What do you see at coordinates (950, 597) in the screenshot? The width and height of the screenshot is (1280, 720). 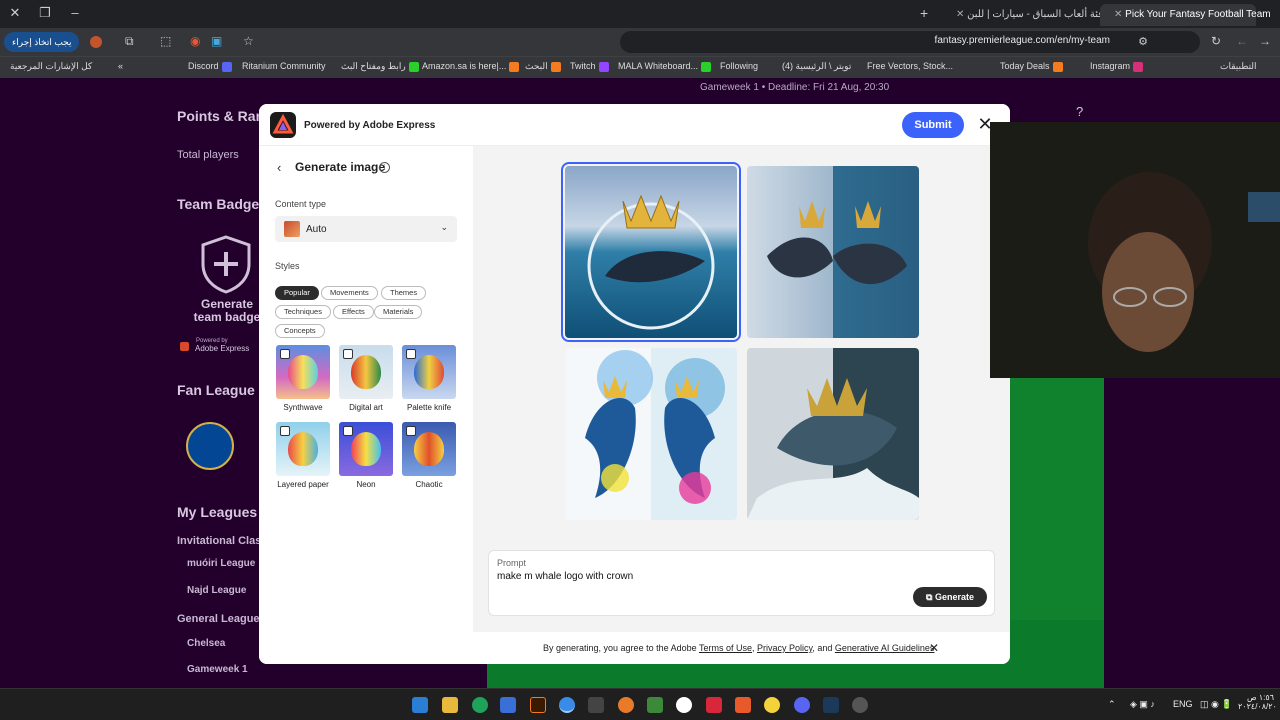 I see `generate-button: ⧉ Generate` at bounding box center [950, 597].